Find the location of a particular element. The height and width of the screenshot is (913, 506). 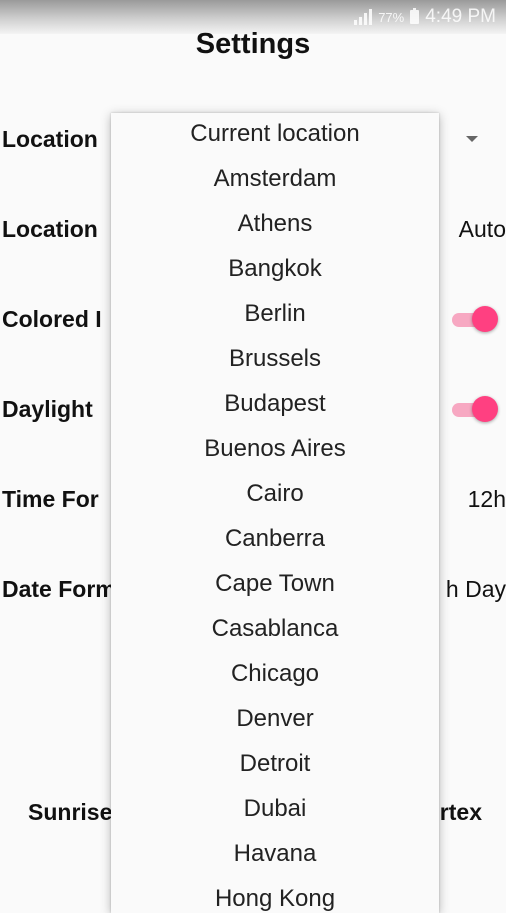

setting-value: Auto is located at coordinates (482, 229).